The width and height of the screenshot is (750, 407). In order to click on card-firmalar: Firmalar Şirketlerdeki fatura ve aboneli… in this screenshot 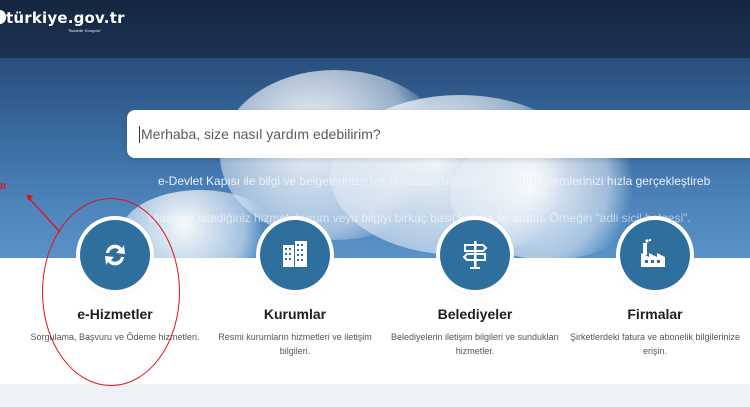, I will do `click(655, 300)`.